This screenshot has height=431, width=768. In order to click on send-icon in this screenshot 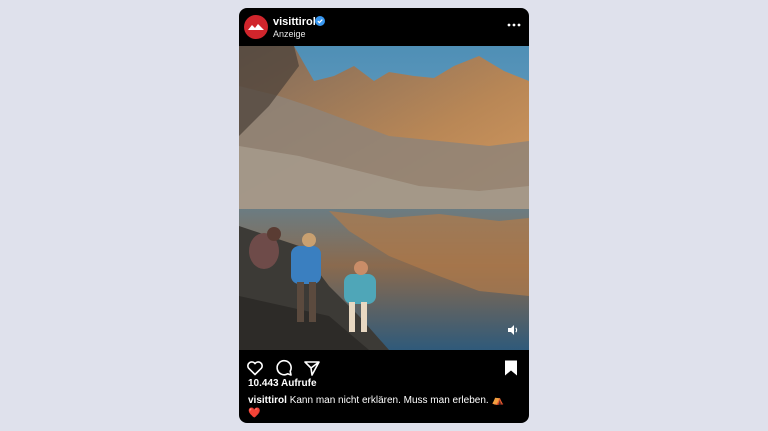, I will do `click(312, 368)`.